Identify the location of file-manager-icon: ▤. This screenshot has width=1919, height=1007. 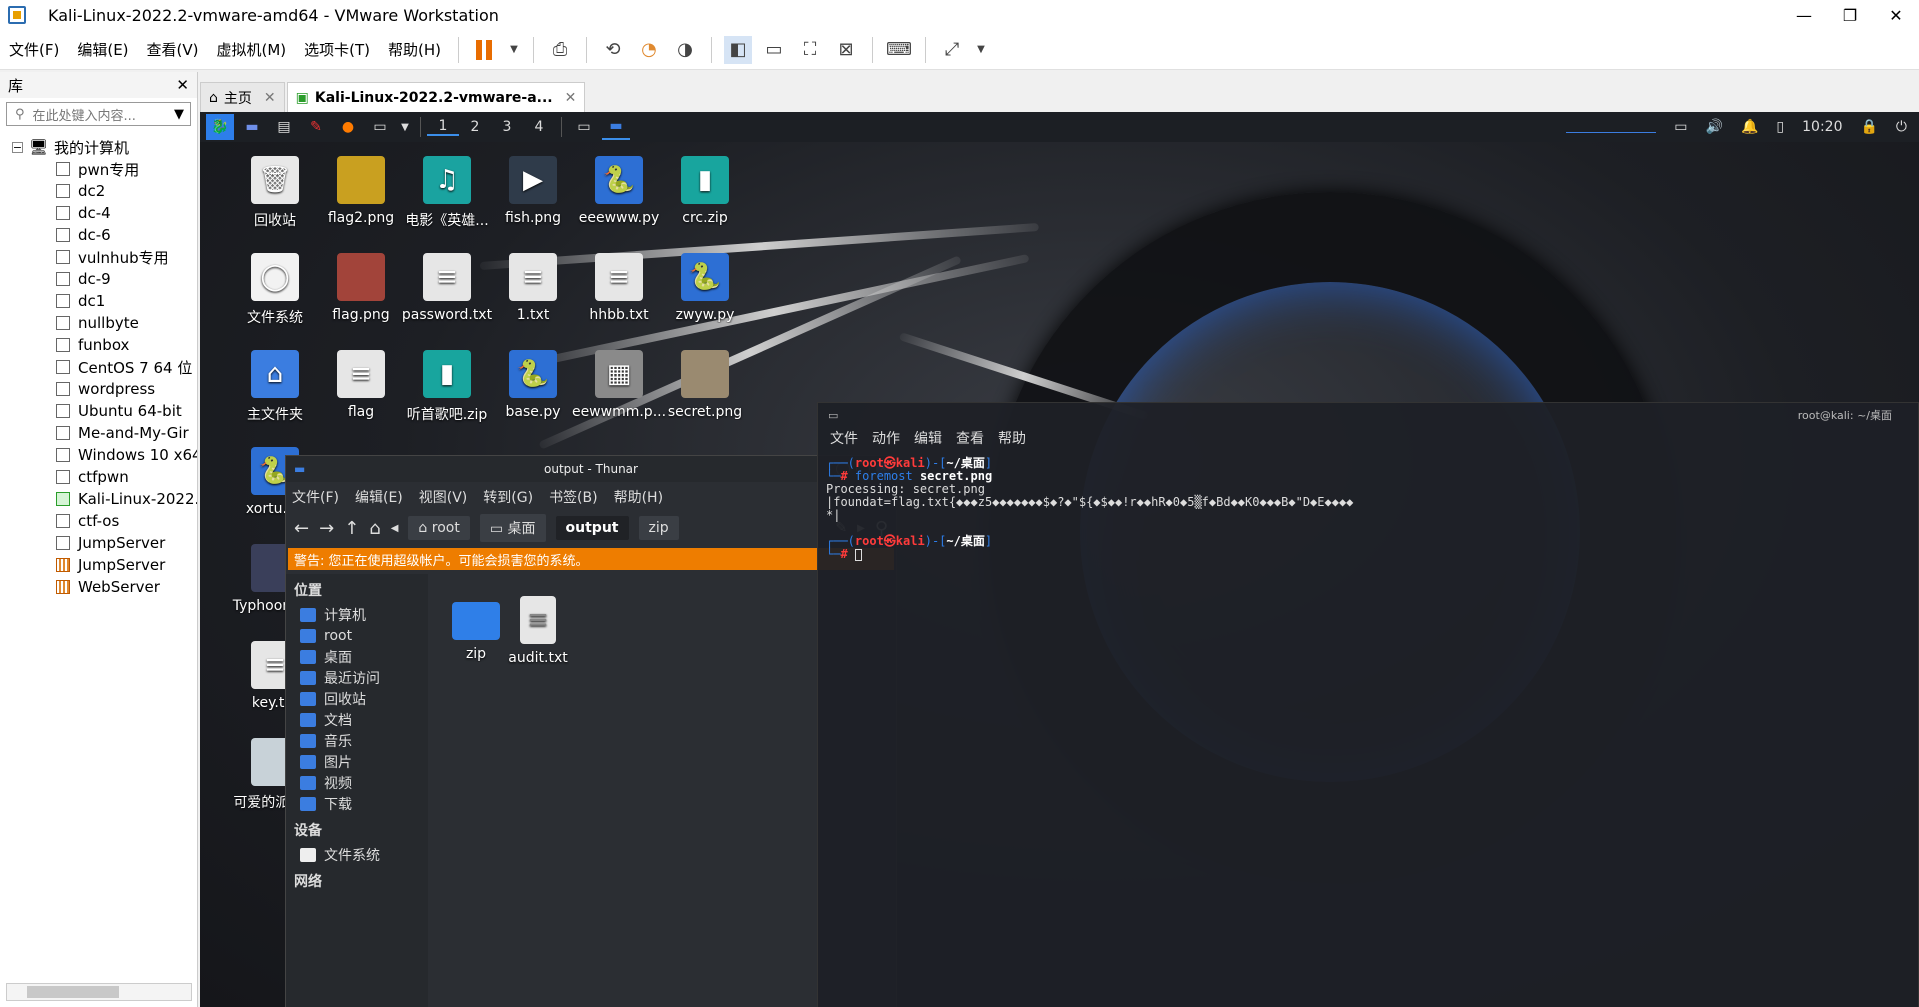
(284, 127).